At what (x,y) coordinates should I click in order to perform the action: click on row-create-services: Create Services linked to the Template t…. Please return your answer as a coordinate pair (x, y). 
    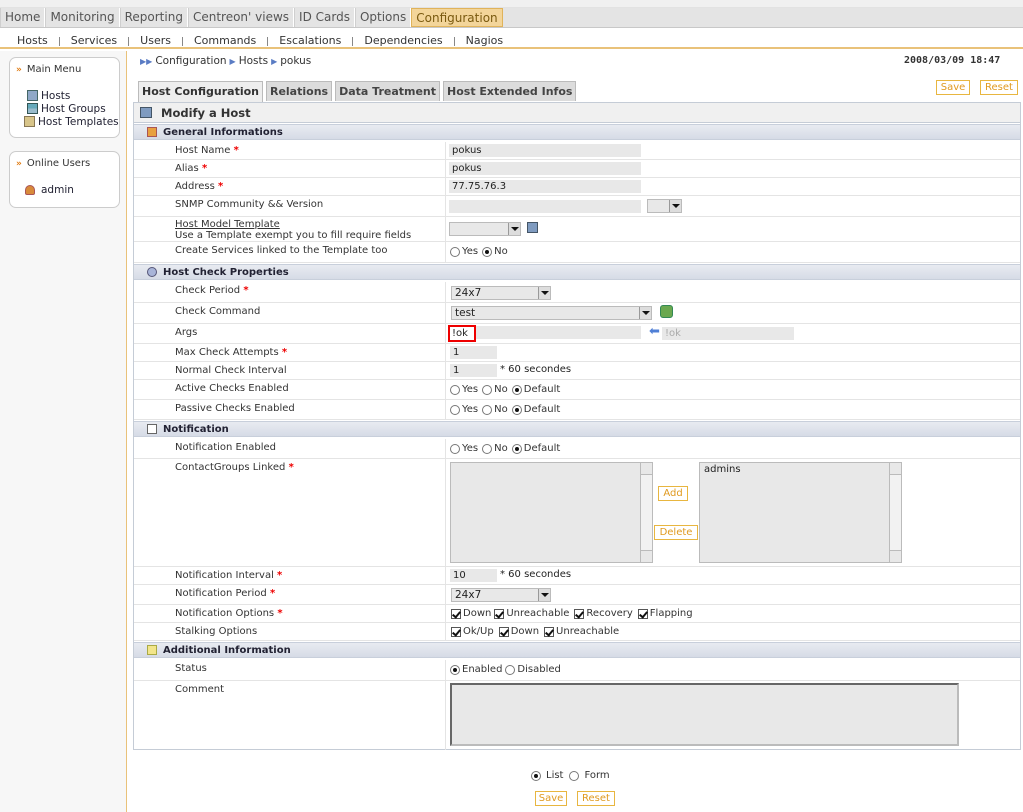
    Looking at the image, I should click on (577, 252).